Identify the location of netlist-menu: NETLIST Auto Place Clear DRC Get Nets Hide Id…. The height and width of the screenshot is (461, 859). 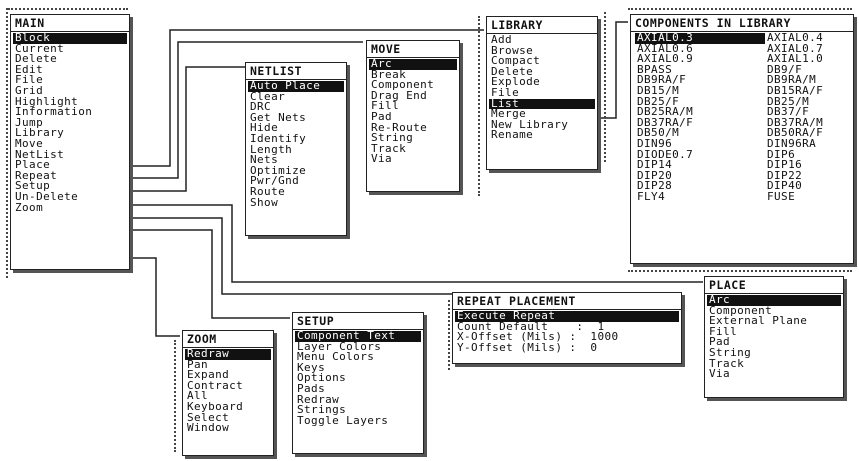
(296, 149).